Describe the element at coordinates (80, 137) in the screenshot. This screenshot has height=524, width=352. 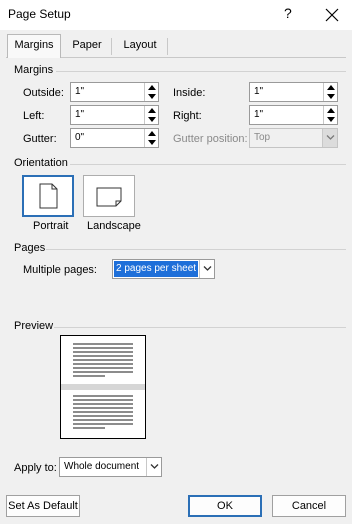
I see `gutter-value: 0"` at that location.